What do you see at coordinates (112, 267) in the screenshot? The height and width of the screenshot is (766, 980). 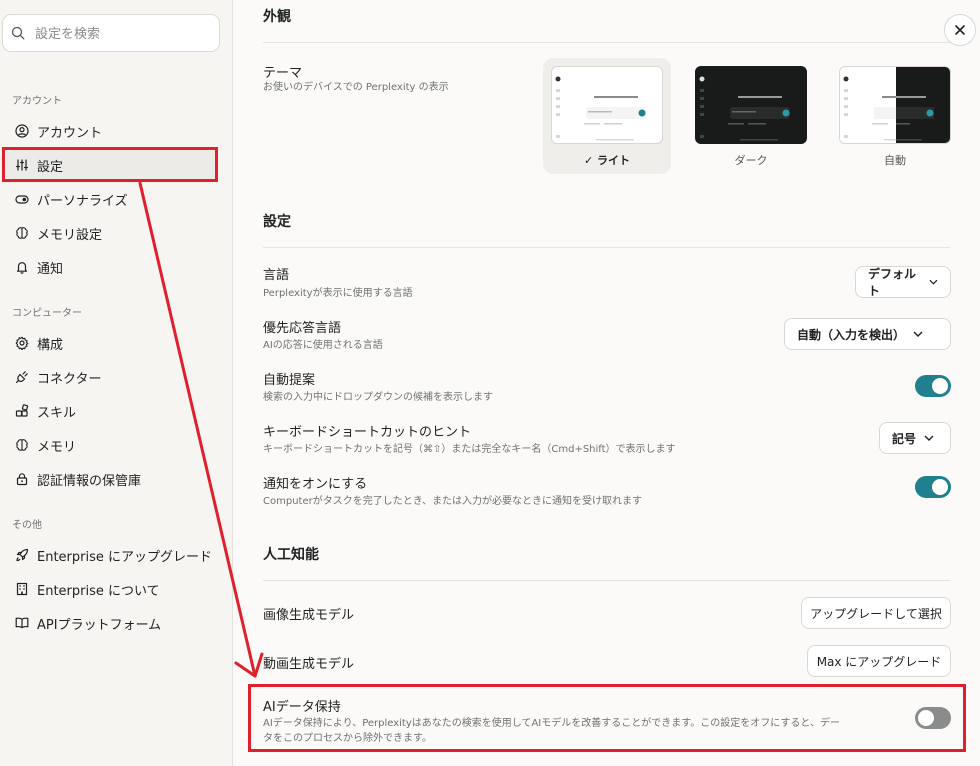 I see `sidebar-item-notifications: 通知` at bounding box center [112, 267].